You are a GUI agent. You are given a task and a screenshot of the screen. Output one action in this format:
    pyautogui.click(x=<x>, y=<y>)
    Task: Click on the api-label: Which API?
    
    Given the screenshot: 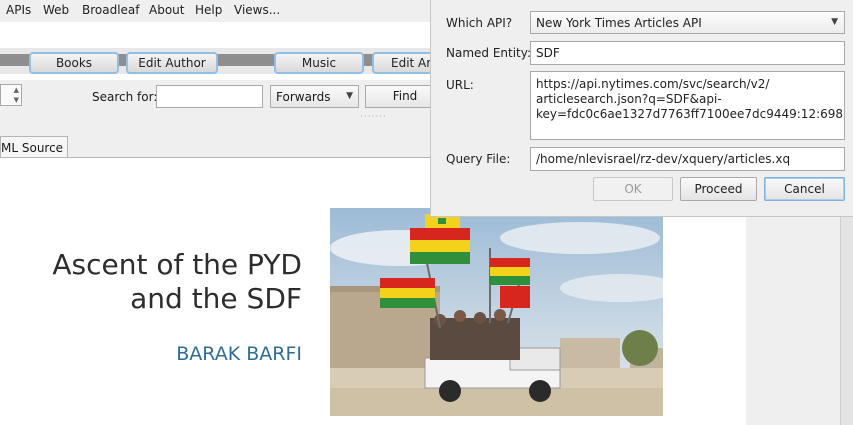 What is the action you would take?
    pyautogui.click(x=479, y=23)
    